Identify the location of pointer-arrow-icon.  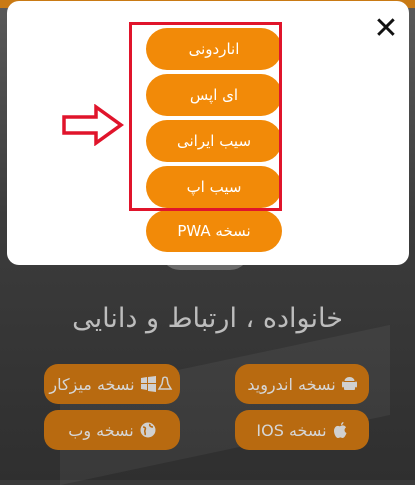
(93, 125).